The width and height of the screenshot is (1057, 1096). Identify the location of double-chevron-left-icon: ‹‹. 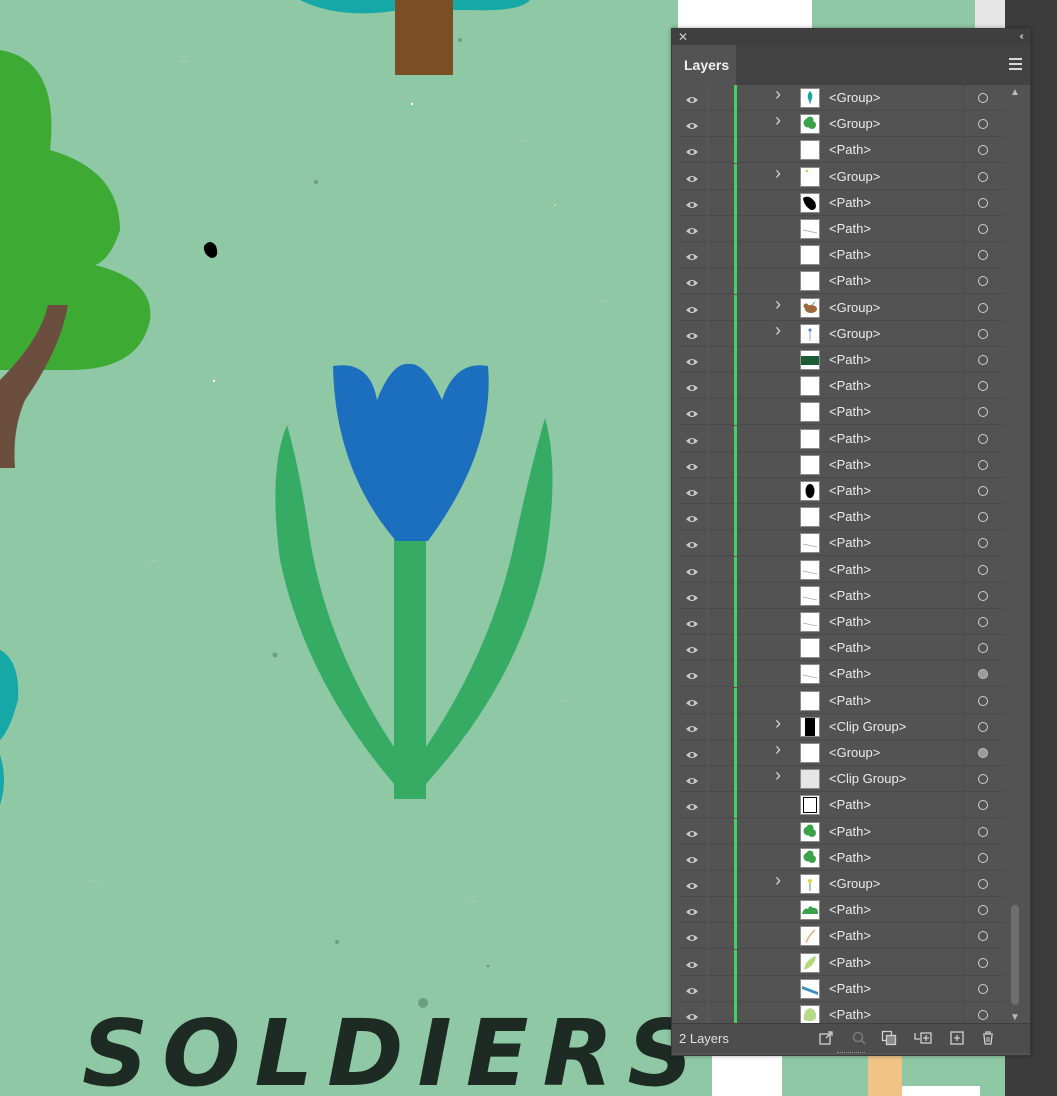
(1021, 37).